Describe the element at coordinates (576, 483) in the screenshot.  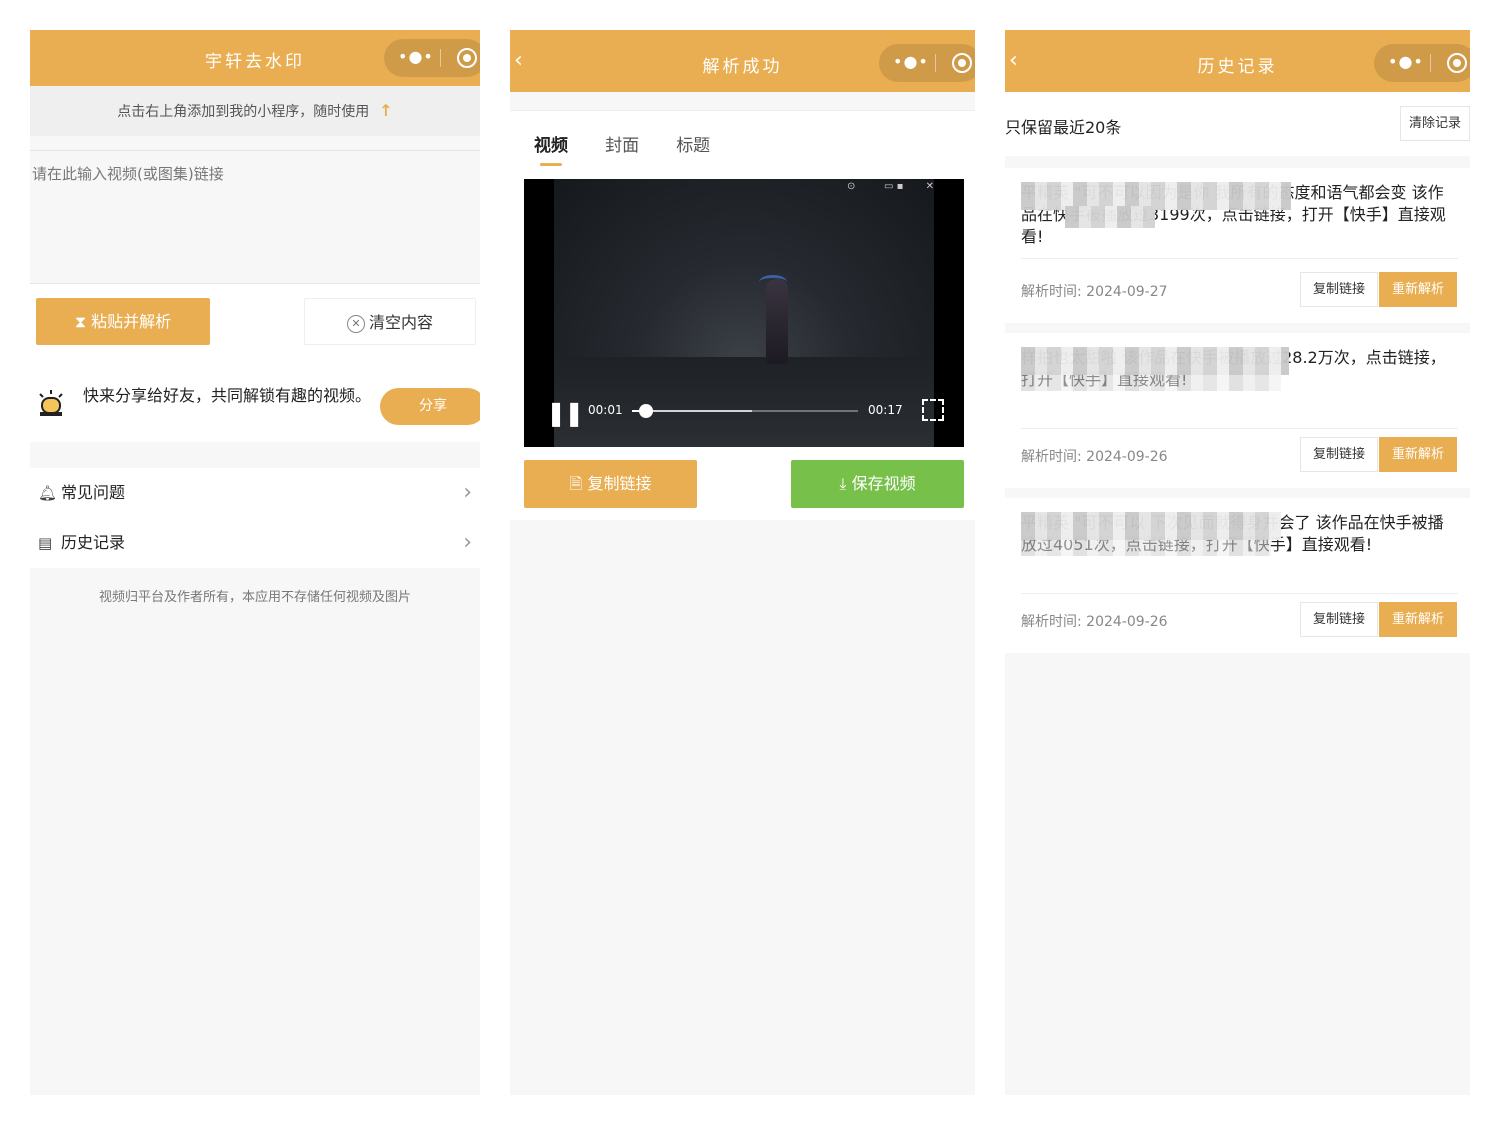
I see `document-icon: 🗎︎` at that location.